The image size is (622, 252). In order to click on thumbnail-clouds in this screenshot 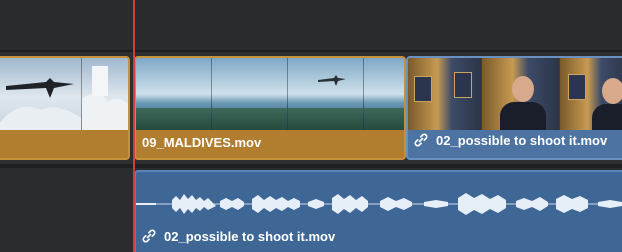, I will do `click(105, 94)`.